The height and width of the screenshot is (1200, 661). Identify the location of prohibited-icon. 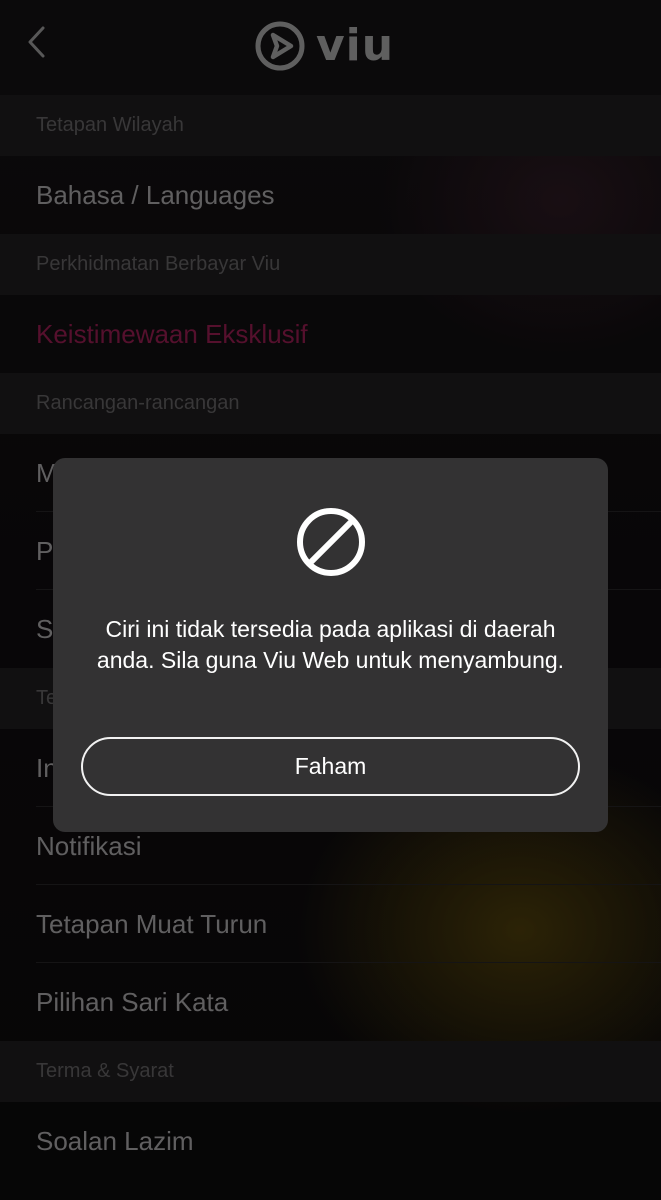
(331, 542).